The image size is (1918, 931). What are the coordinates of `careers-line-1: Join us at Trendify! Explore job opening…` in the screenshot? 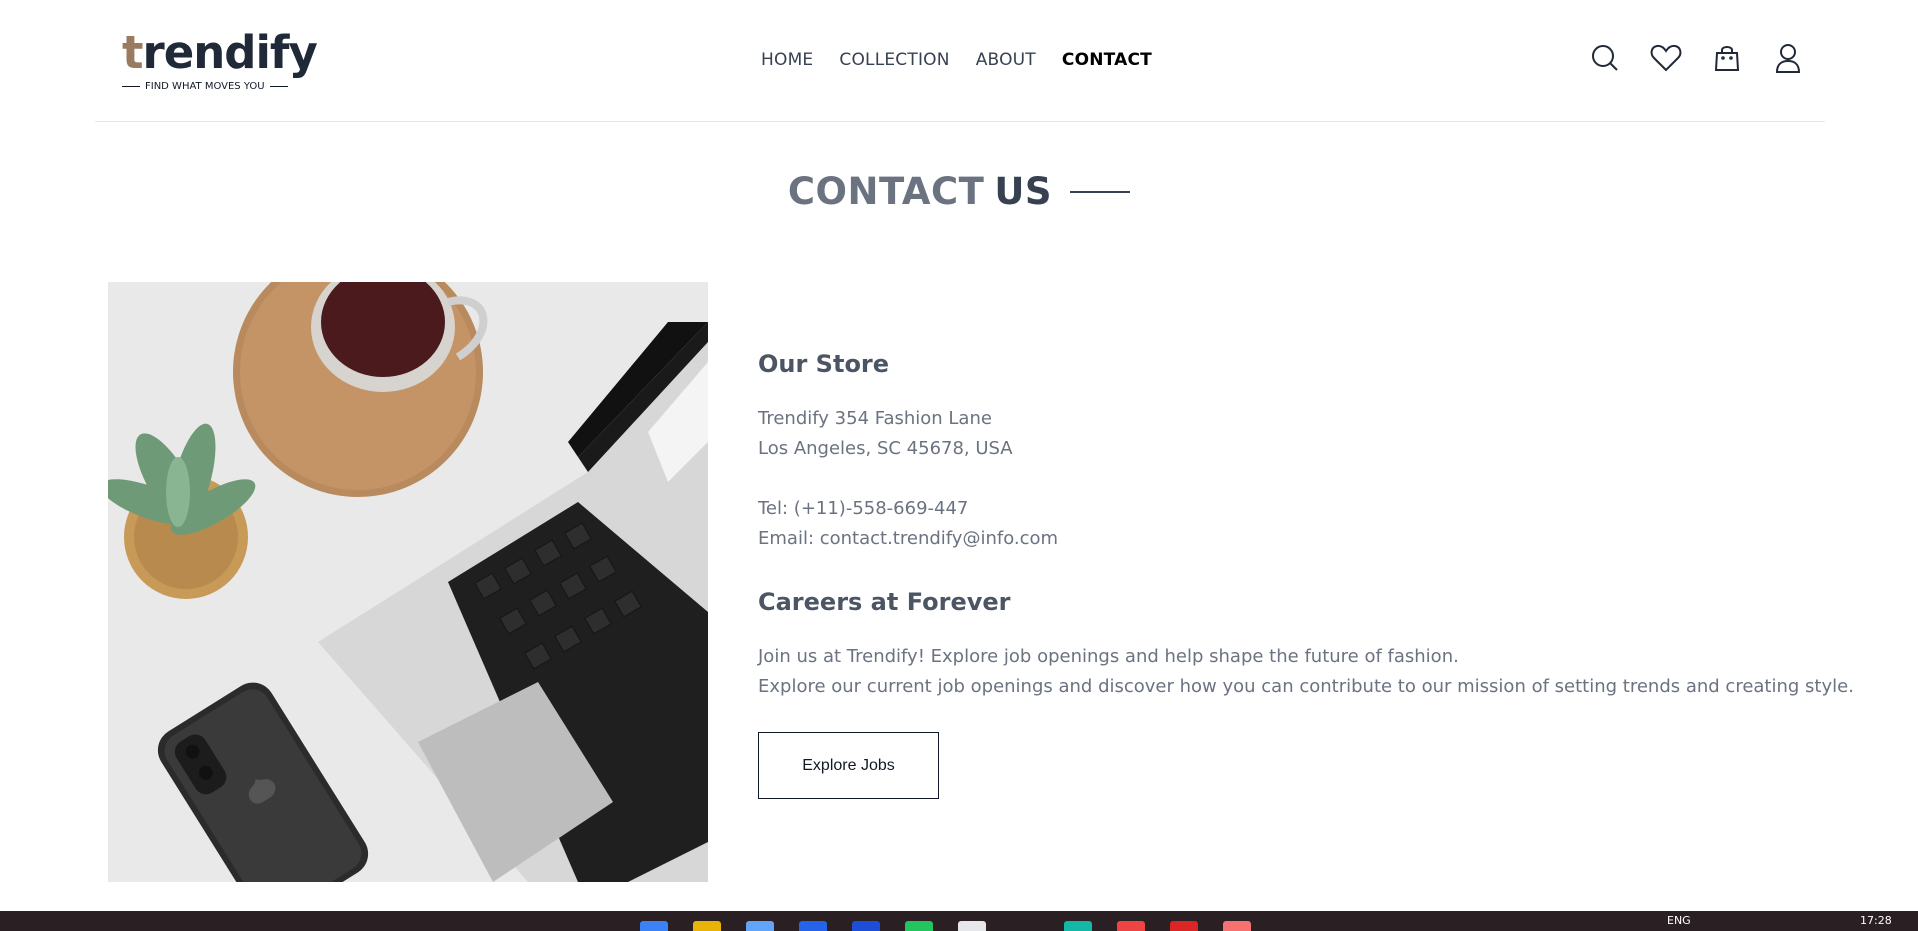 It's located at (1108, 656).